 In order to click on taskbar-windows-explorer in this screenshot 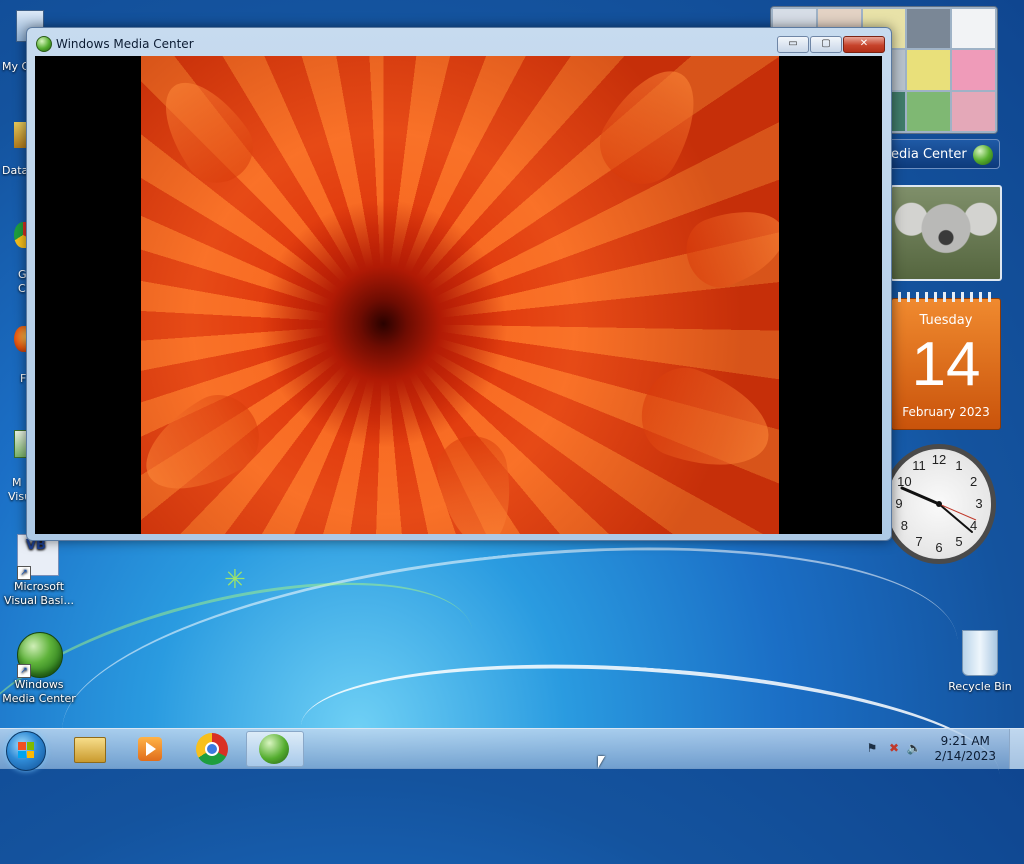, I will do `click(89, 749)`.